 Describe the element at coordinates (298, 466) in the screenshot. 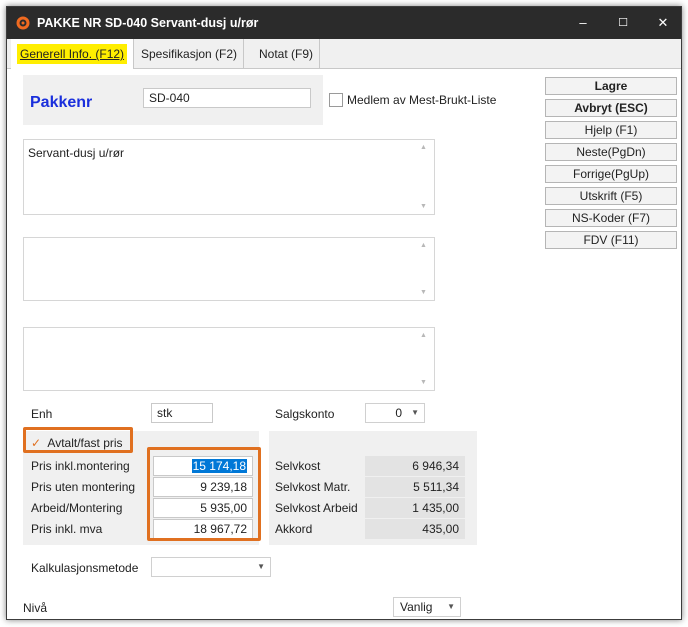

I see `selvkost-label: Selvkost` at that location.